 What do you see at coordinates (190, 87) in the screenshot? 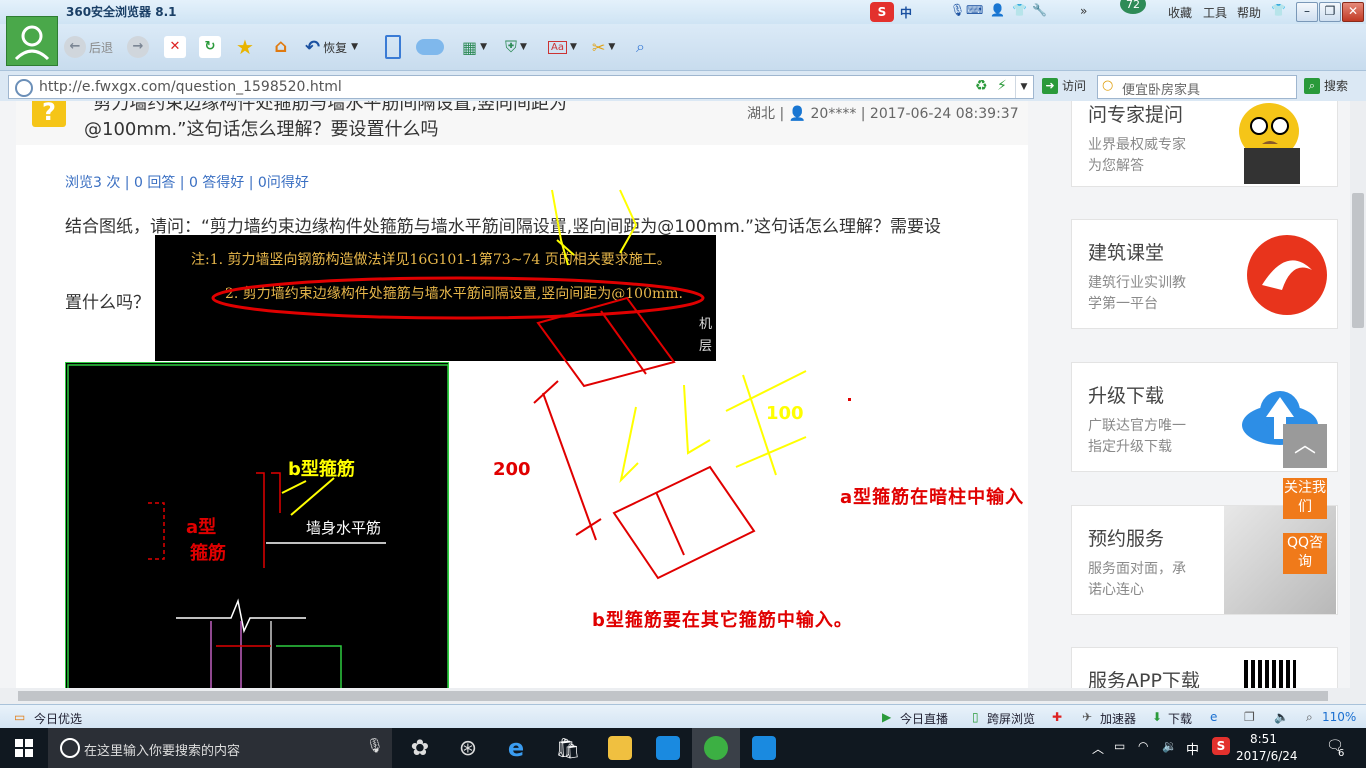
I see `url-text: http://e.fwxgx.com/question_1598520.html` at bounding box center [190, 87].